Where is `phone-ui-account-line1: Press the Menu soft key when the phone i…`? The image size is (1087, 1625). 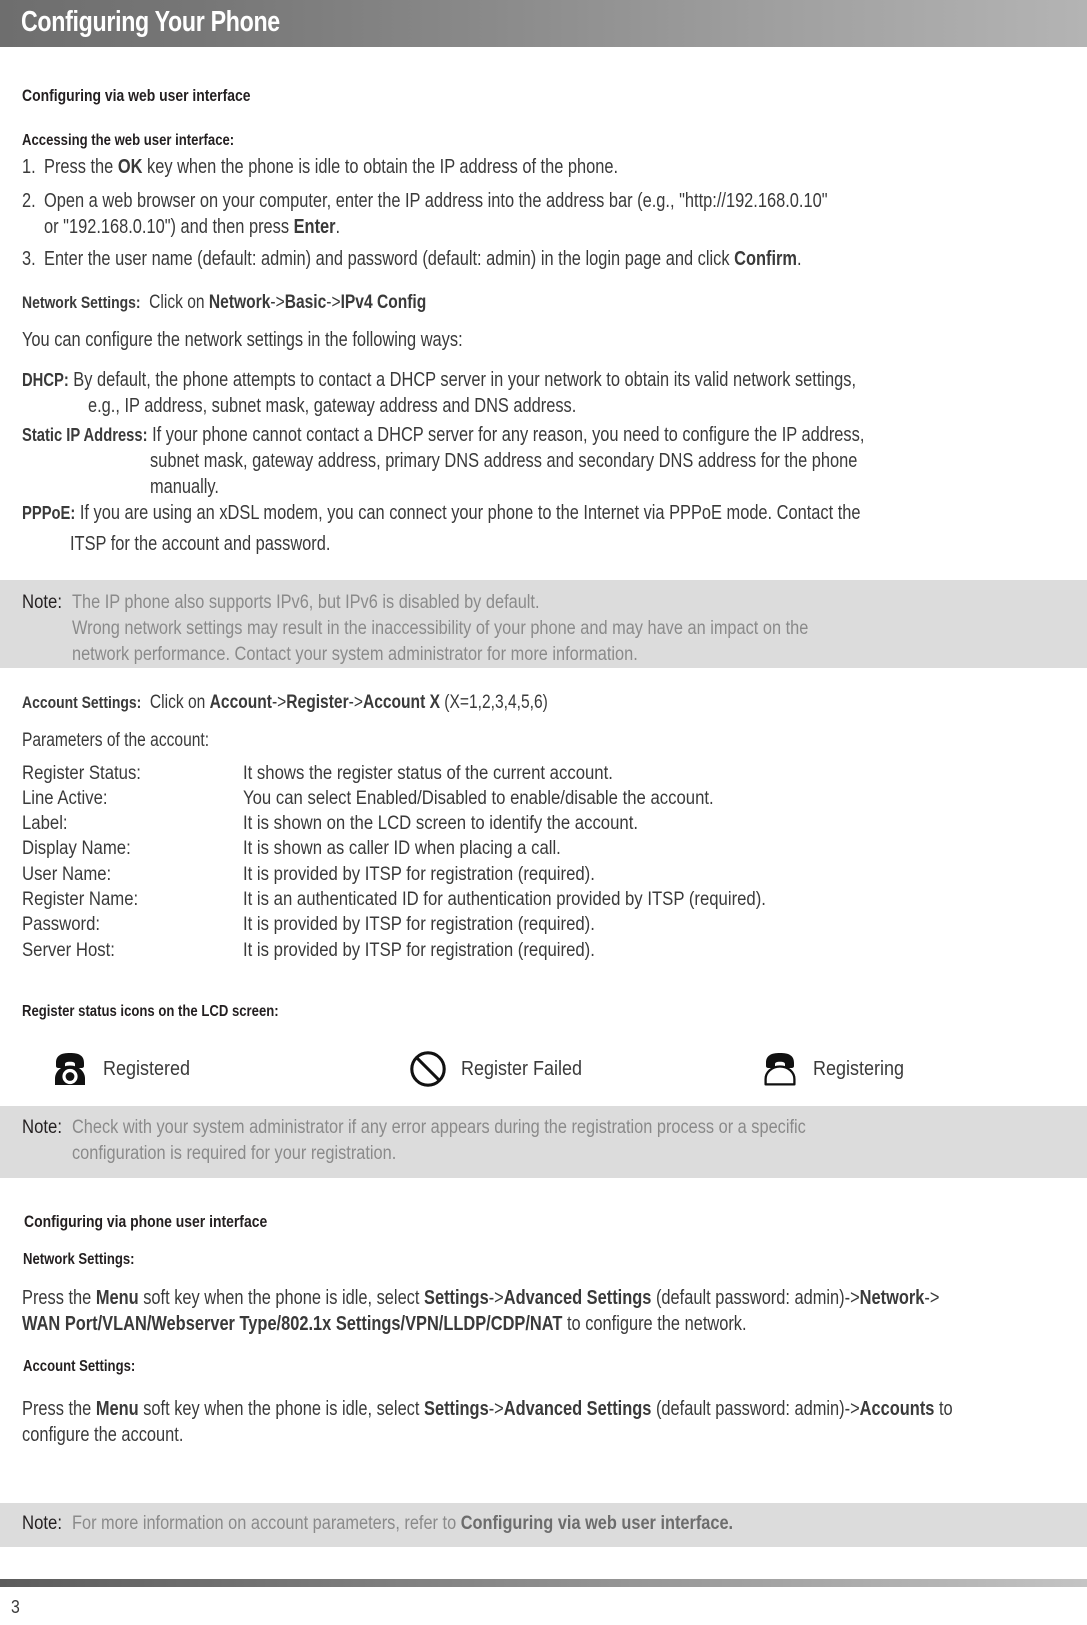
phone-ui-account-line1: Press the Menu soft key when the phone i… is located at coordinates (487, 1409).